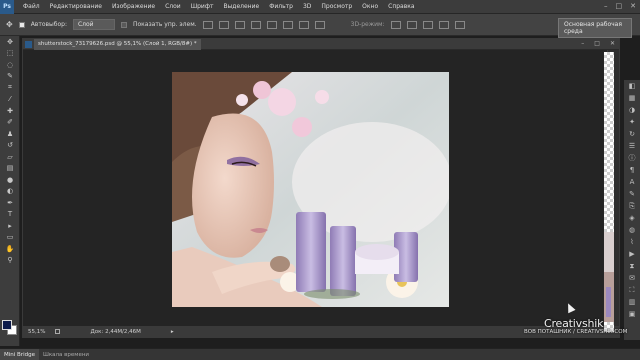  What do you see at coordinates (10, 215) in the screenshot?
I see `type-tool-icon: T` at bounding box center [10, 215].